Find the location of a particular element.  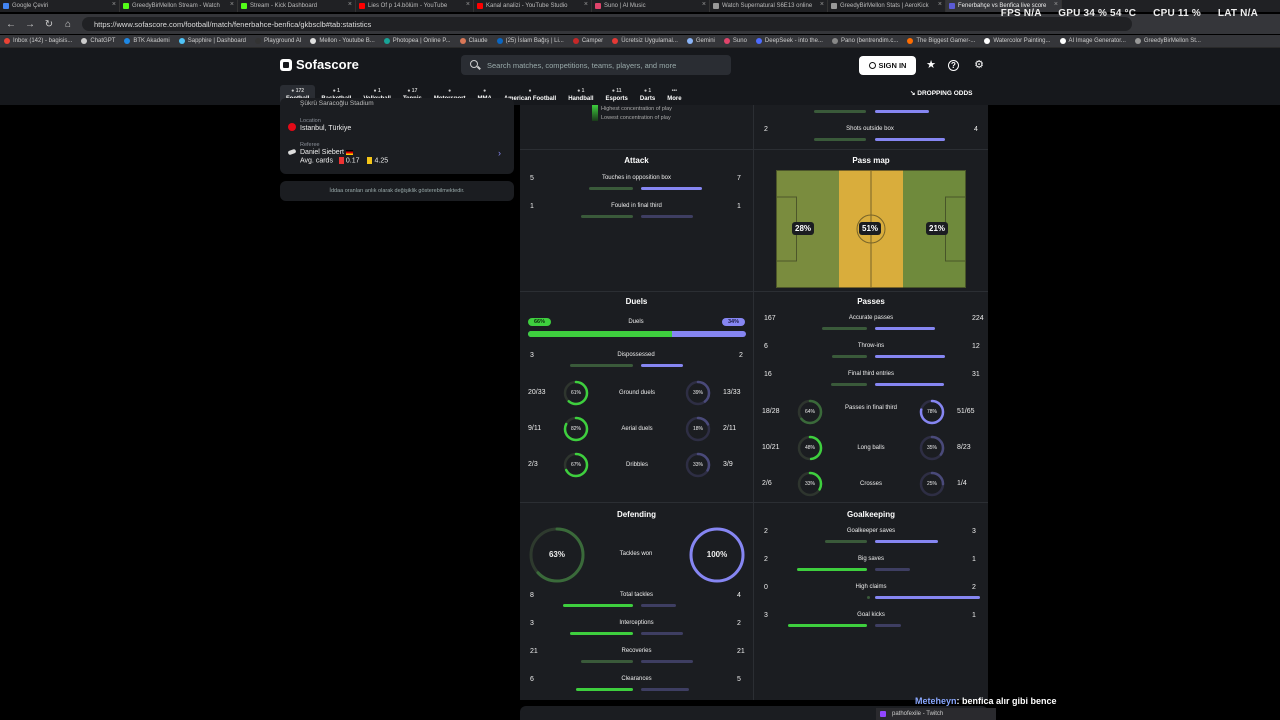

ring-away-ratio: 51/65 is located at coordinates (966, 411).